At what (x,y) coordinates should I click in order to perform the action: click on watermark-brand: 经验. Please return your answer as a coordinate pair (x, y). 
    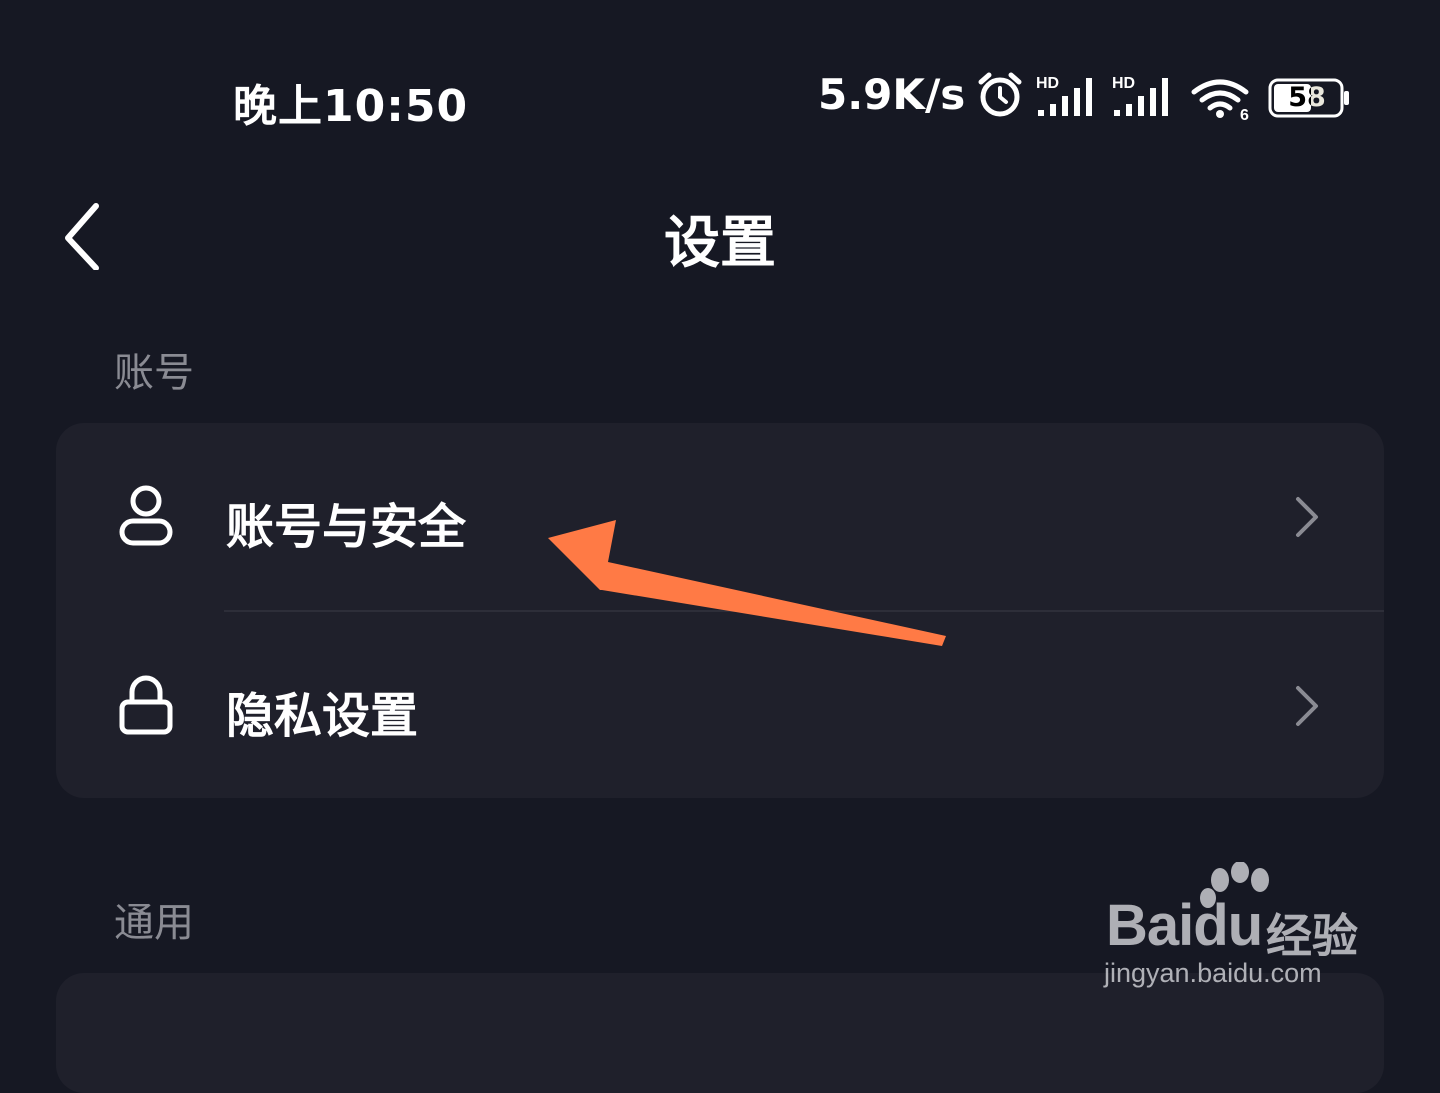
    Looking at the image, I should click on (1312, 936).